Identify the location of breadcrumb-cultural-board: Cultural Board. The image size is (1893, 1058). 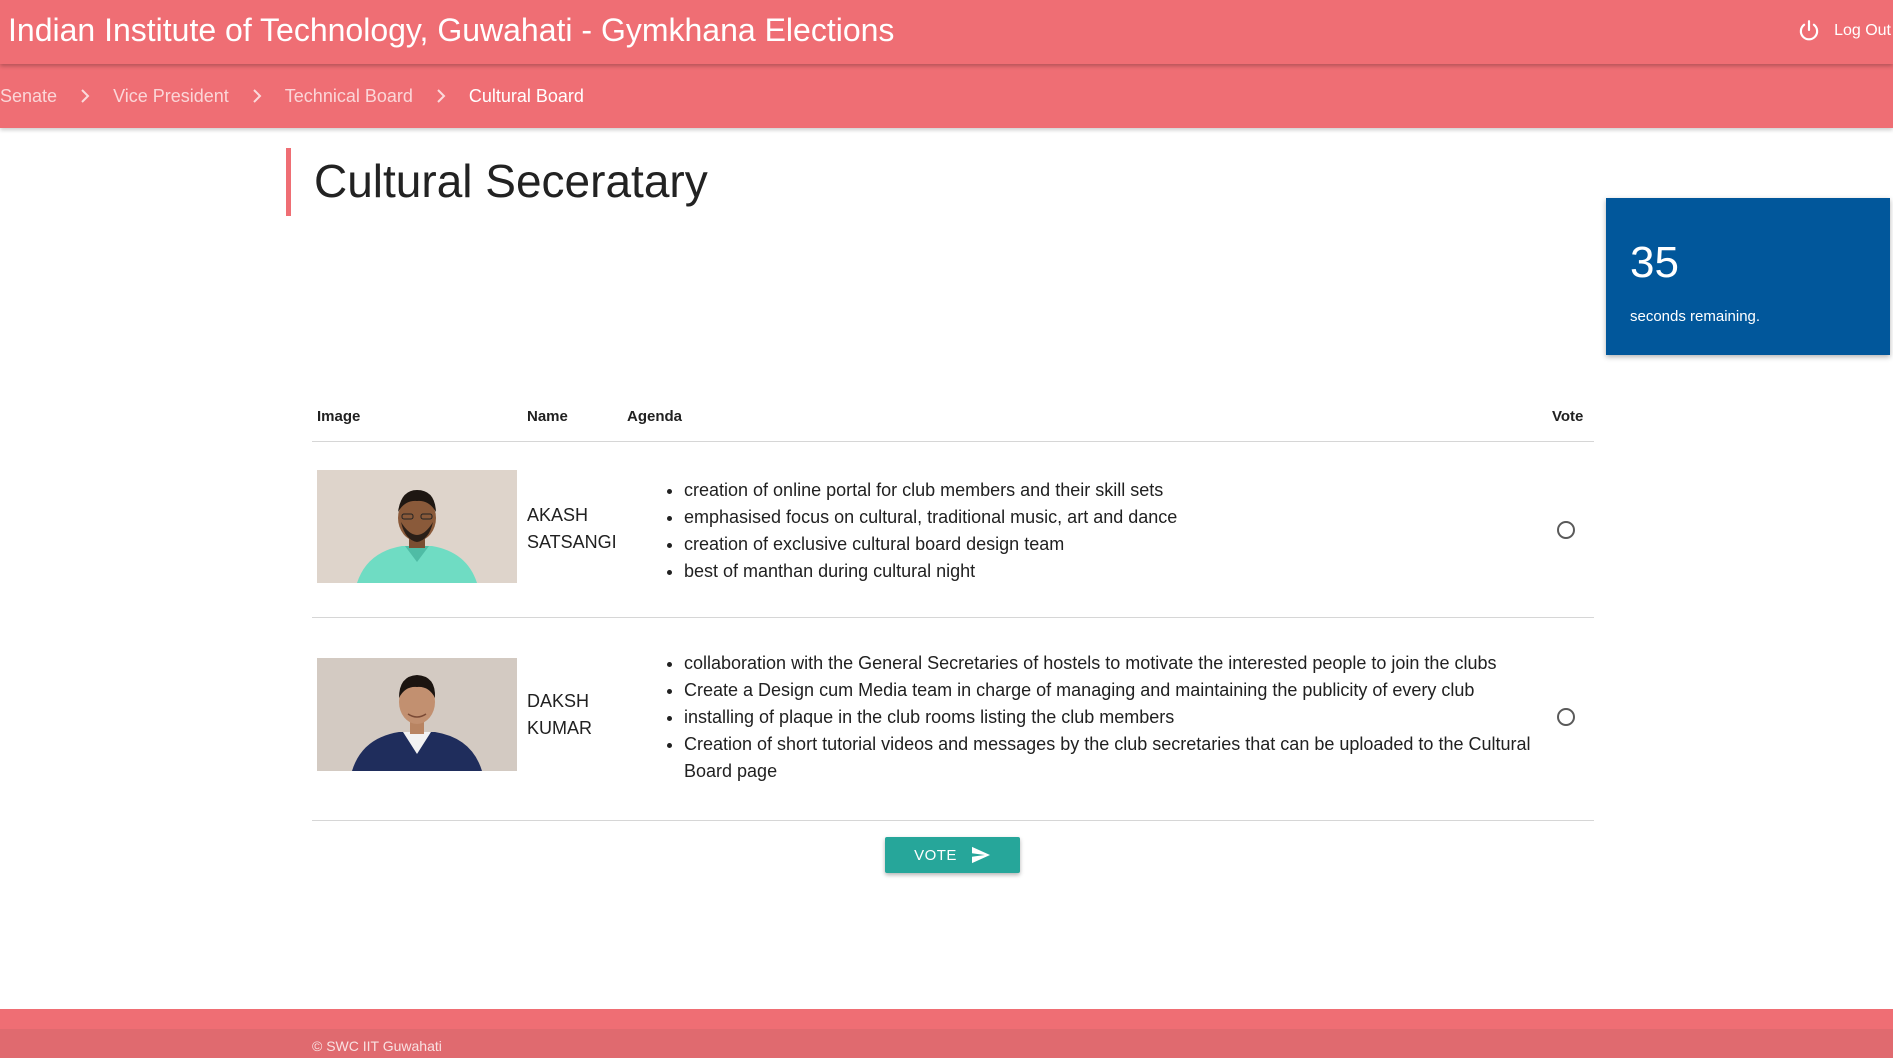
(526, 96).